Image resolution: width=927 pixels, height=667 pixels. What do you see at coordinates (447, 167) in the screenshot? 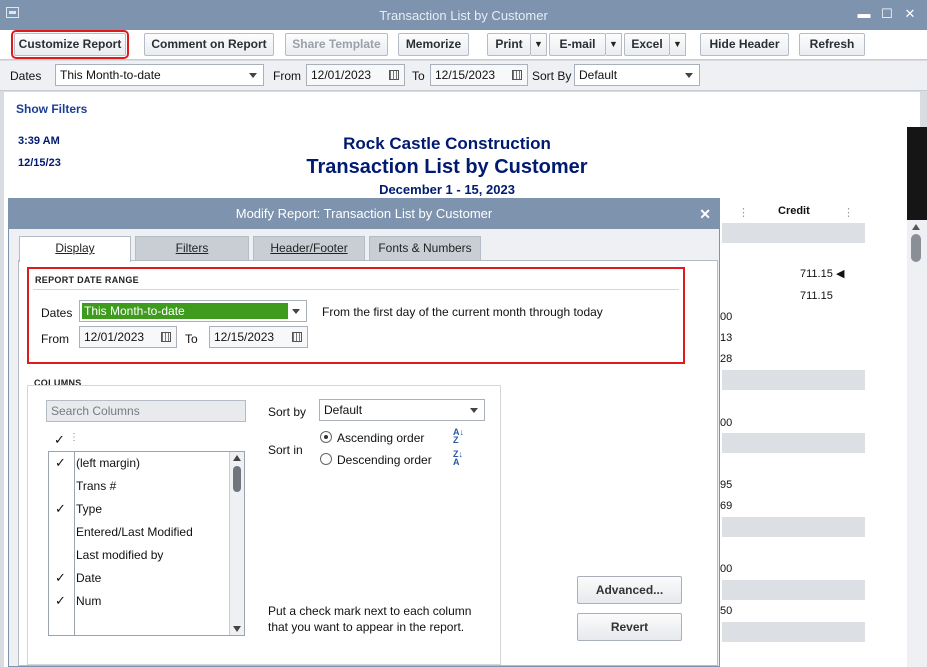
I see `report-title: Transaction List by Customer` at bounding box center [447, 167].